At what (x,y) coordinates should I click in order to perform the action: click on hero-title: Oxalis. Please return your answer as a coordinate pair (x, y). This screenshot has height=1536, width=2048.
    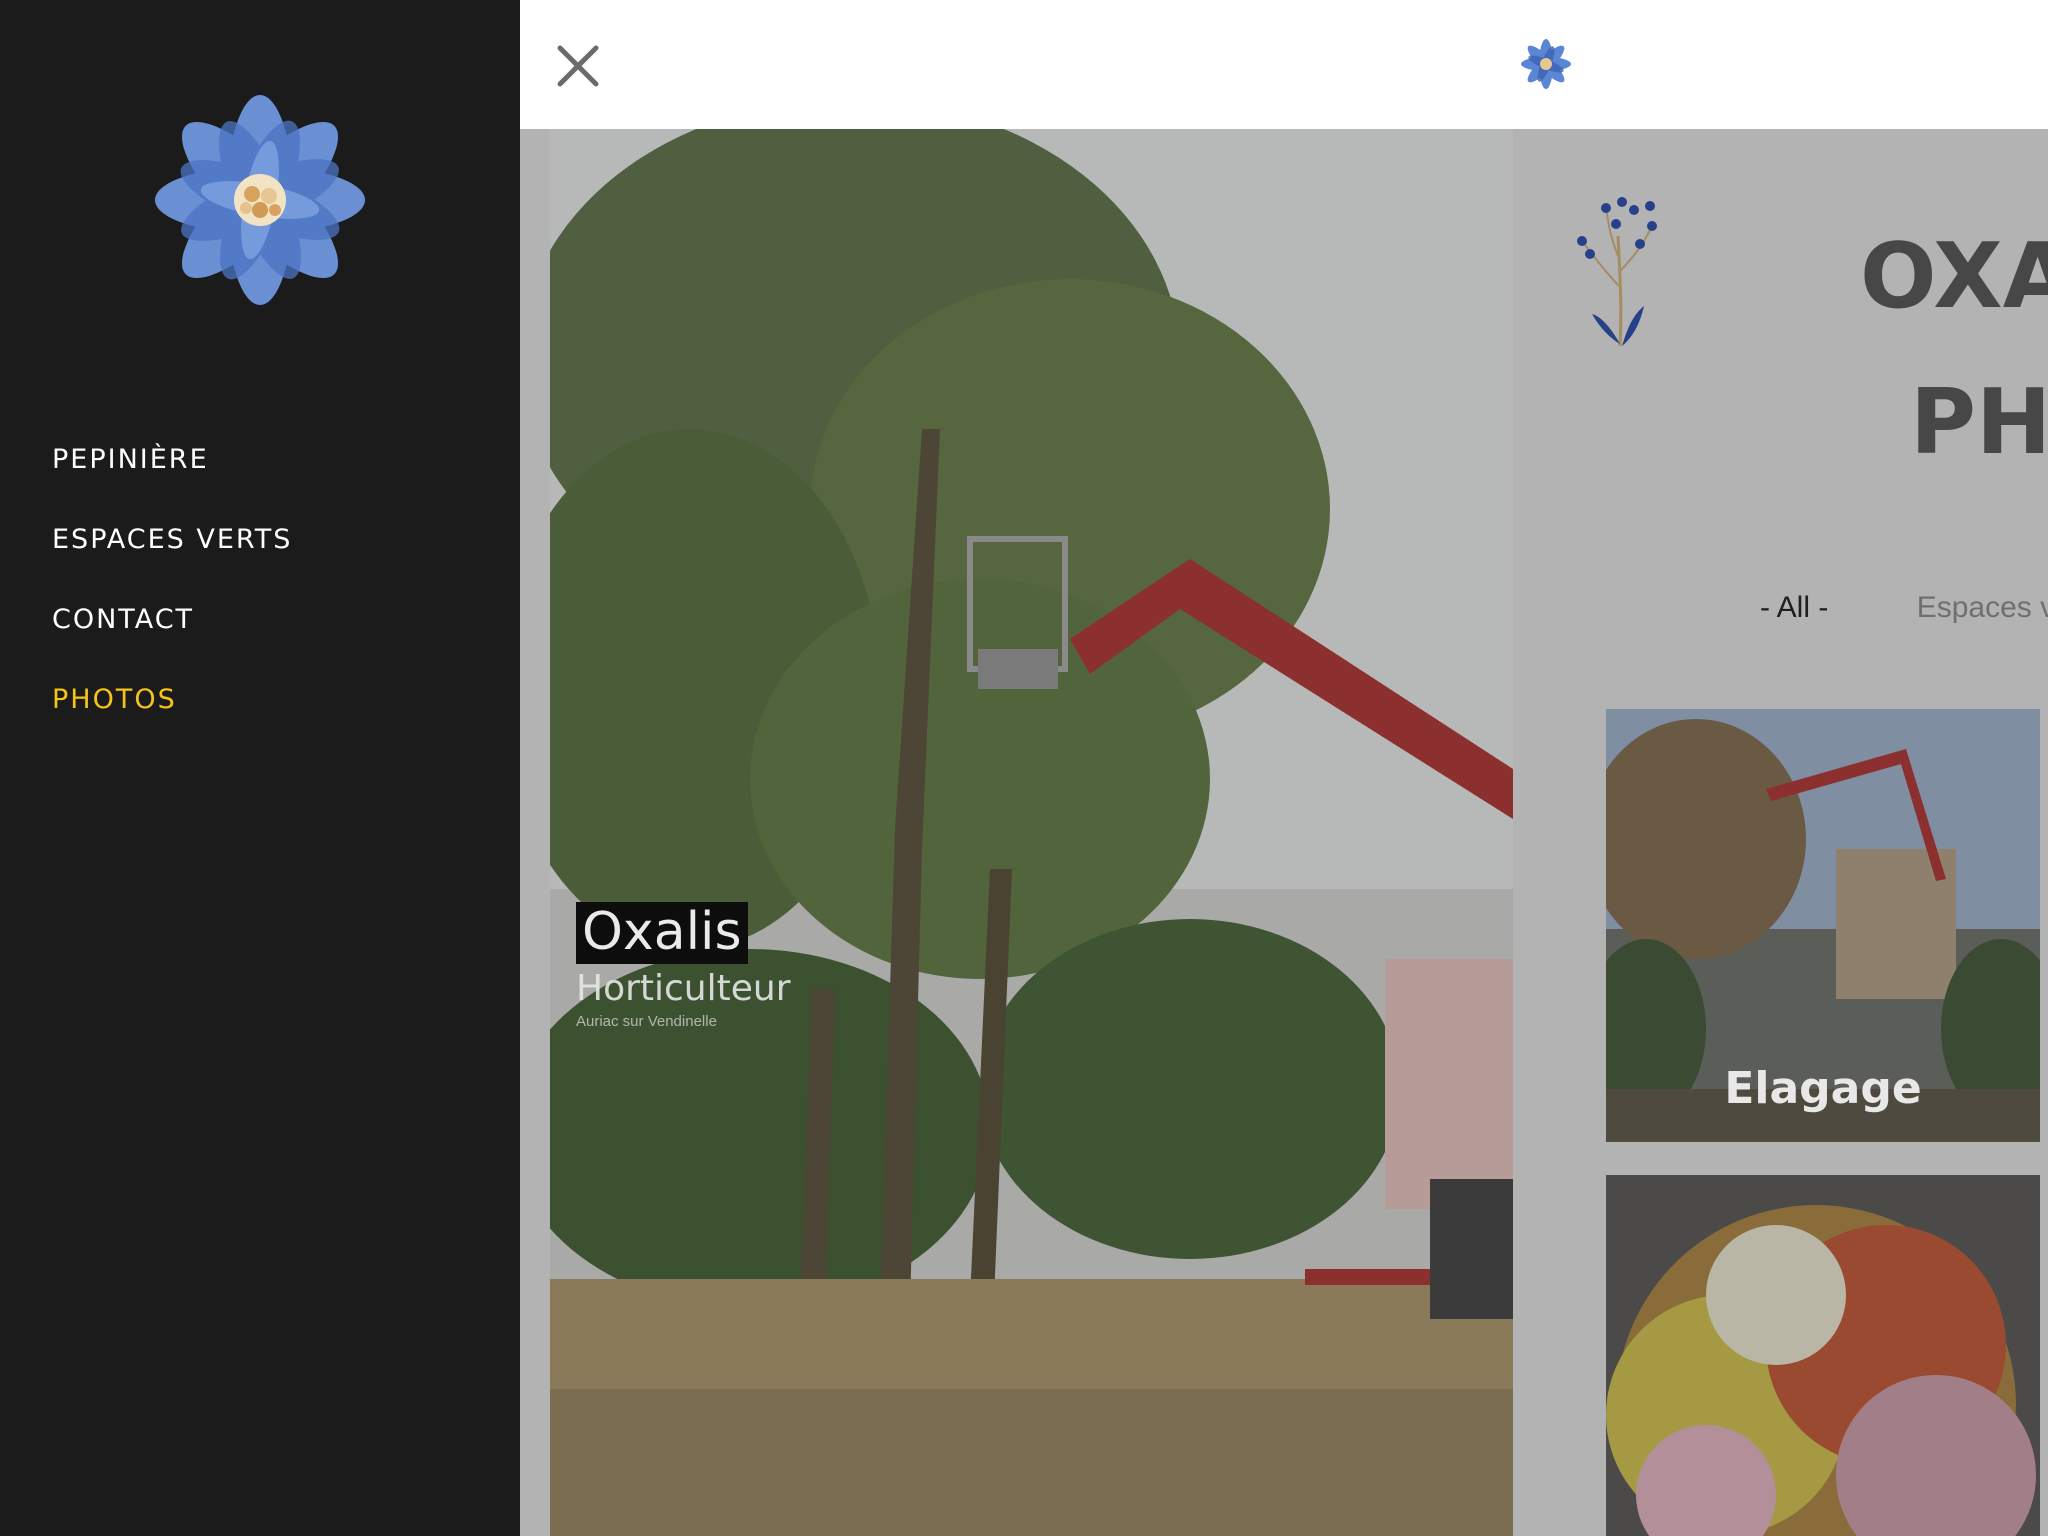
    Looking at the image, I should click on (662, 933).